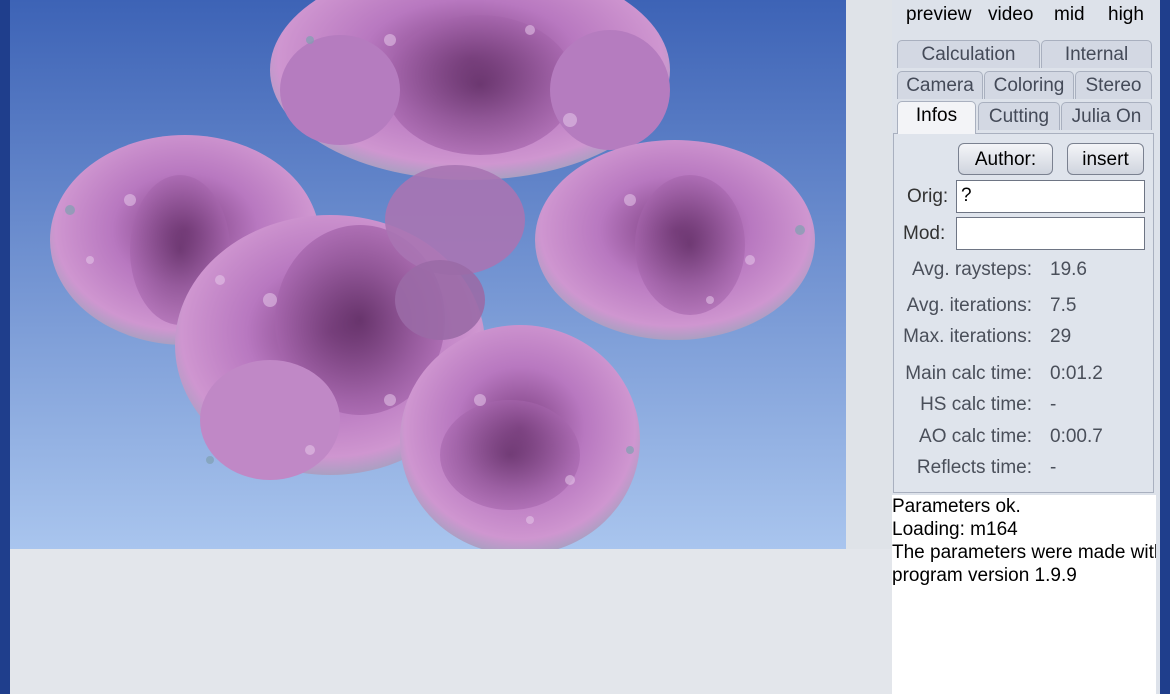  Describe the element at coordinates (924, 233) in the screenshot. I see `mod-label: Mod:` at that location.